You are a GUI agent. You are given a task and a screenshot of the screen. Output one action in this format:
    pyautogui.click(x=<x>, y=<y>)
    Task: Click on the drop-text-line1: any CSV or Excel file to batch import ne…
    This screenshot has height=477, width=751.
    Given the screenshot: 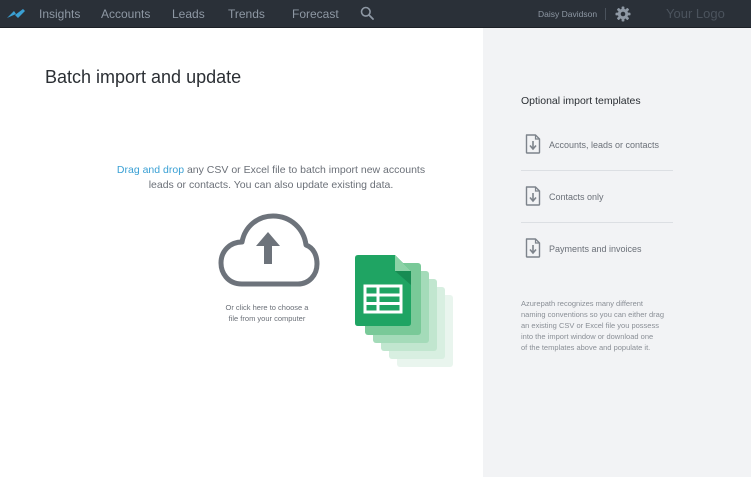 What is the action you would take?
    pyautogui.click(x=305, y=170)
    